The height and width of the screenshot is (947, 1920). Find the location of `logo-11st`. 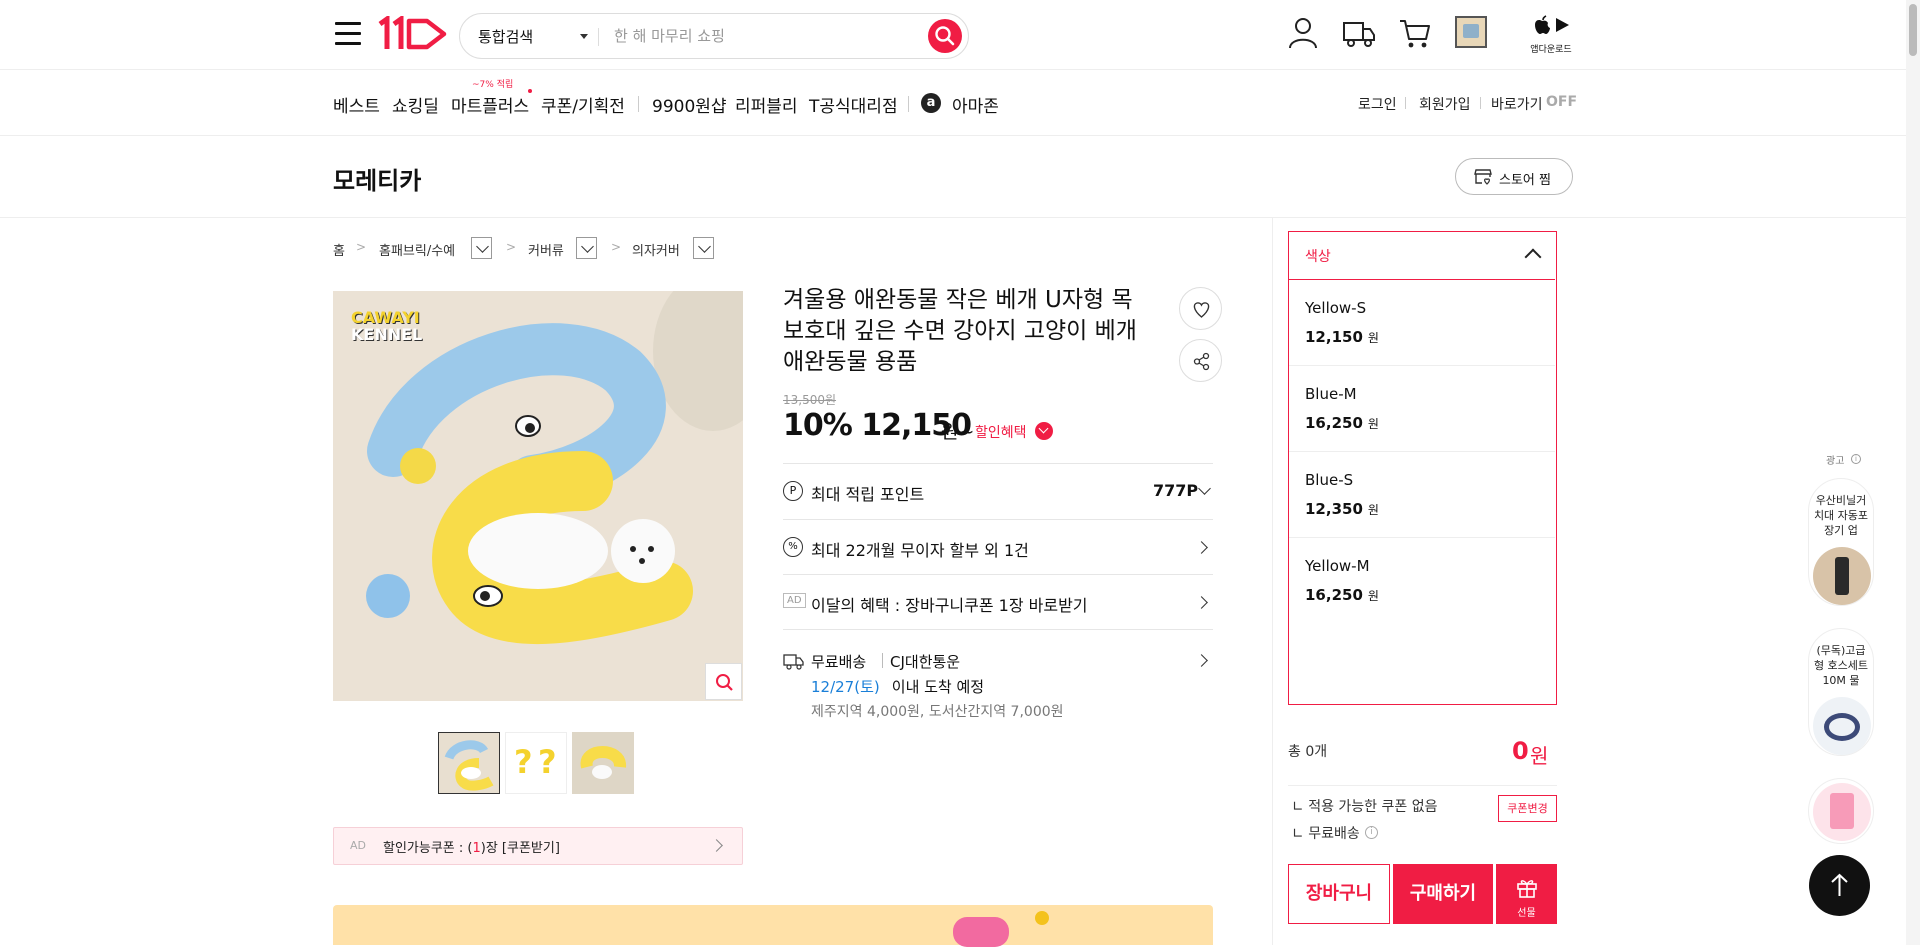

logo-11st is located at coordinates (413, 33).